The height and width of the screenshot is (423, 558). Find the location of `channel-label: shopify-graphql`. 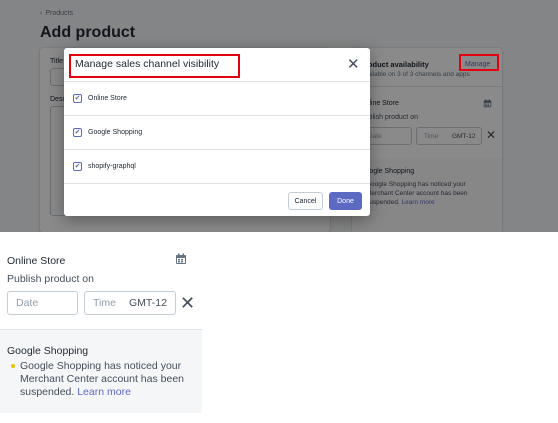

channel-label: shopify-graphql is located at coordinates (112, 166).